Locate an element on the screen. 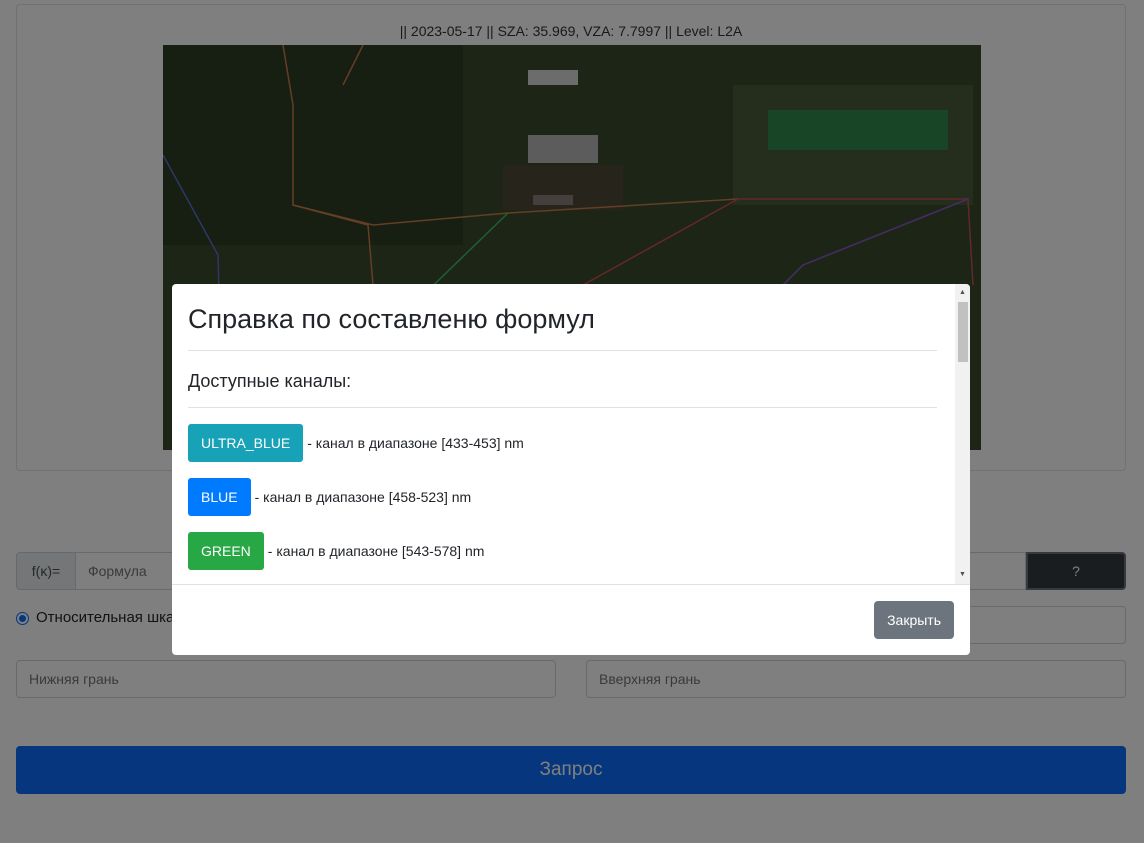 The width and height of the screenshot is (1144, 843). modal-scrollbar: ▲ ▼ is located at coordinates (962, 434).